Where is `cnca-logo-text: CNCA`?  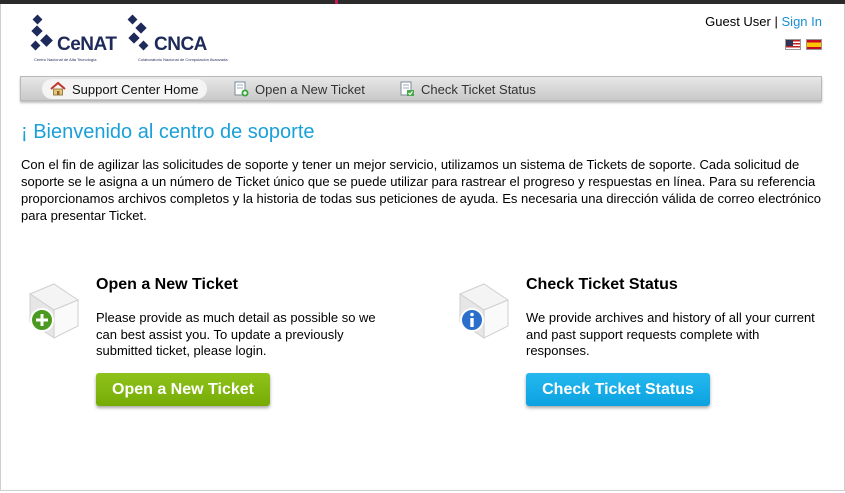 cnca-logo-text: CNCA is located at coordinates (180, 44).